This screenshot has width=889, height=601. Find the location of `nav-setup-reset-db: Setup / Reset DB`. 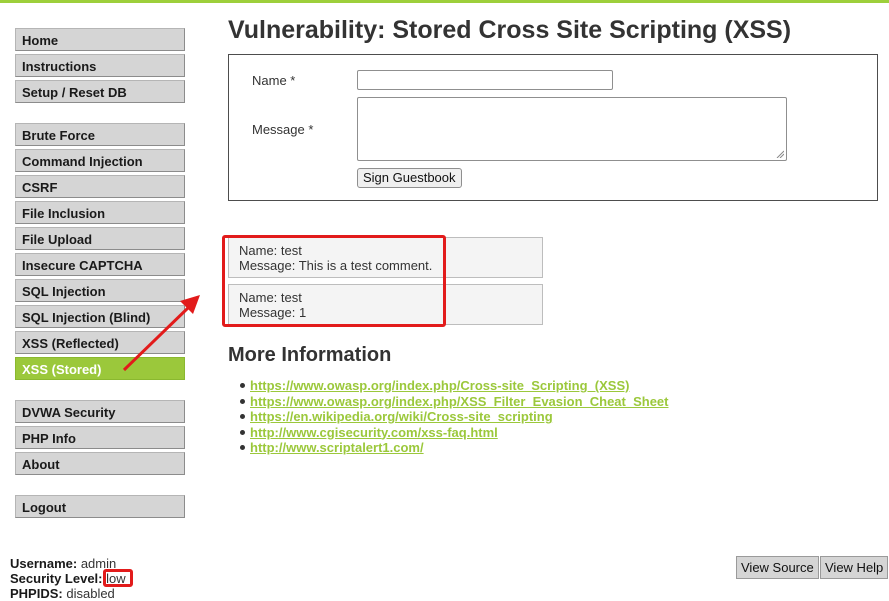

nav-setup-reset-db: Setup / Reset DB is located at coordinates (100, 91).